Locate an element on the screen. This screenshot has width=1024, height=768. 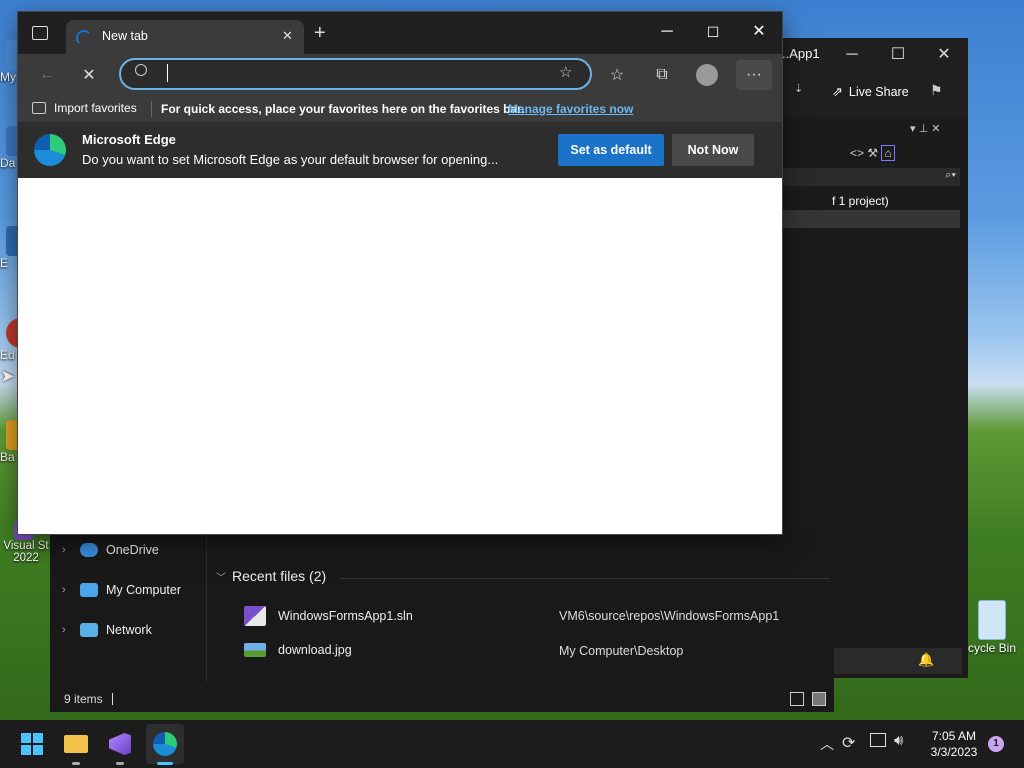
edge-title-bar: New tab ✕ + ─ ☐ ✕ is located at coordinates (400, 33).